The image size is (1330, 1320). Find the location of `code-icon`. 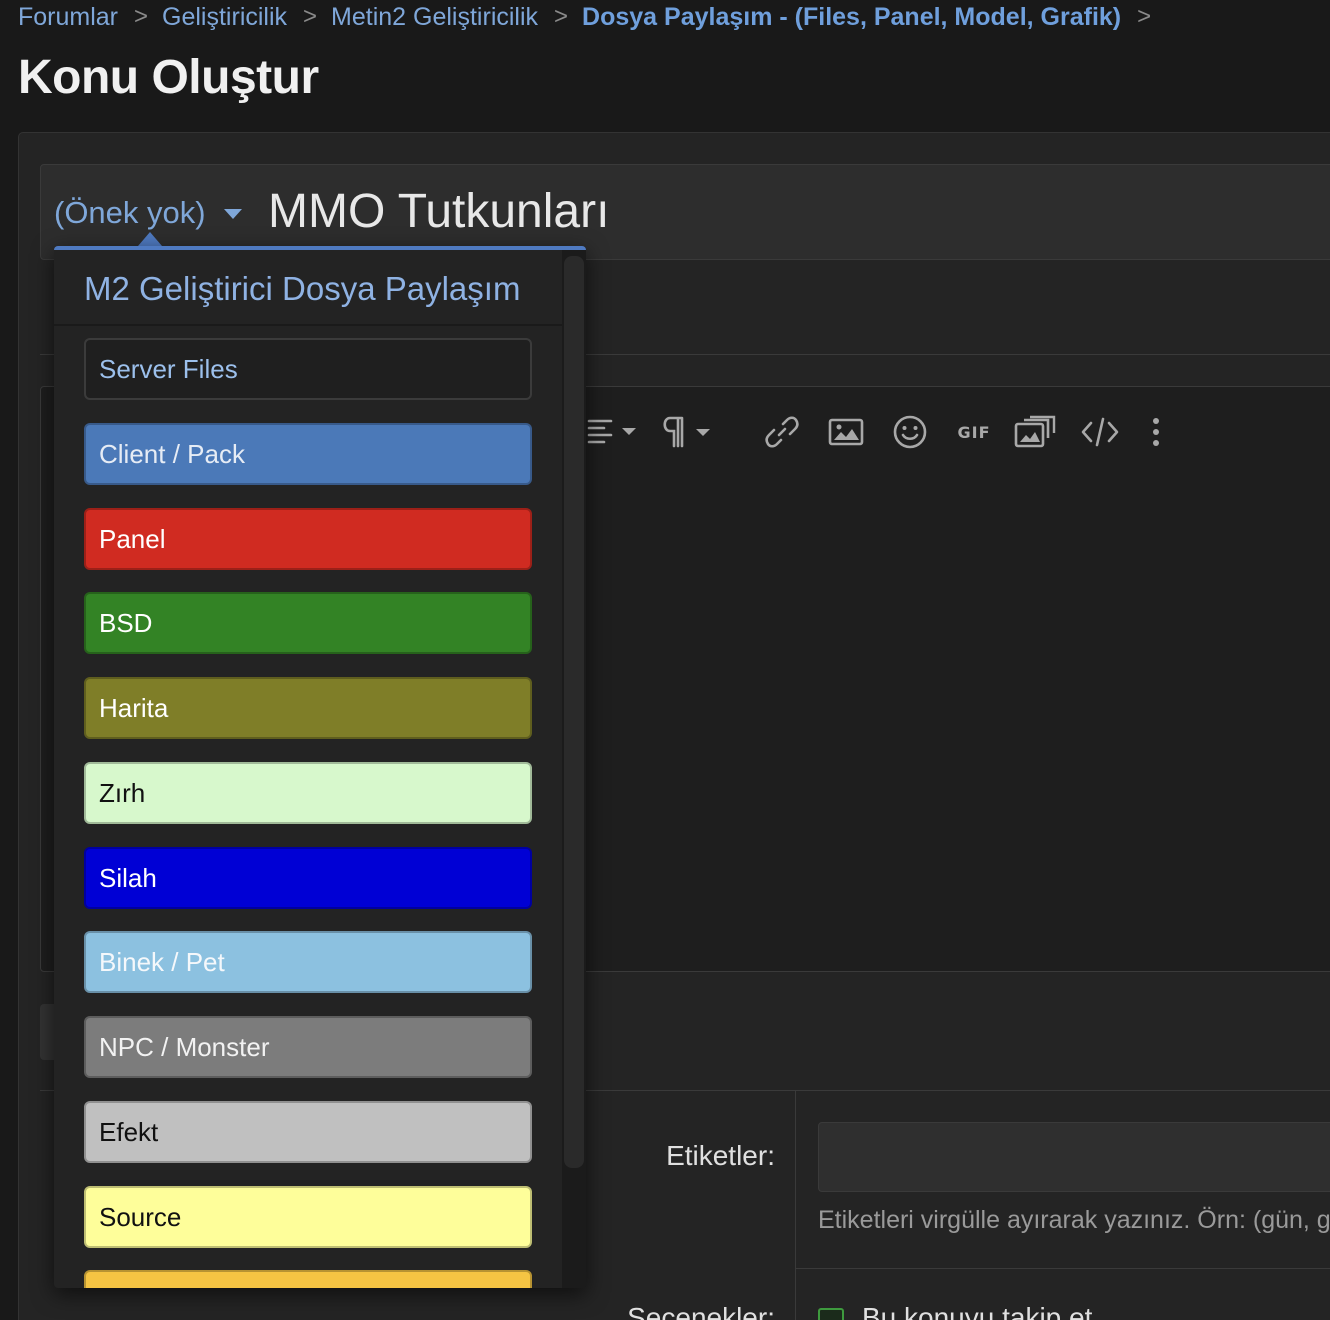

code-icon is located at coordinates (1100, 432).